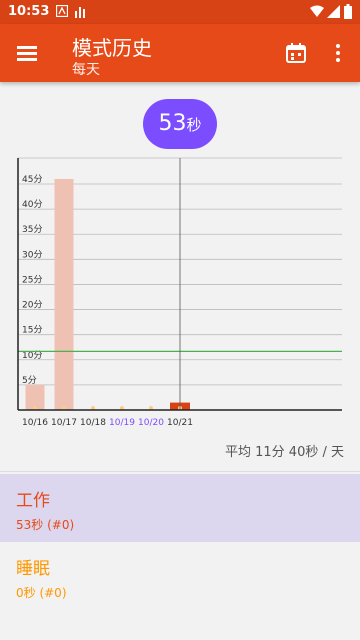 This screenshot has width=360, height=640. Describe the element at coordinates (32, 229) in the screenshot. I see `y-tick-label: 35分` at that location.